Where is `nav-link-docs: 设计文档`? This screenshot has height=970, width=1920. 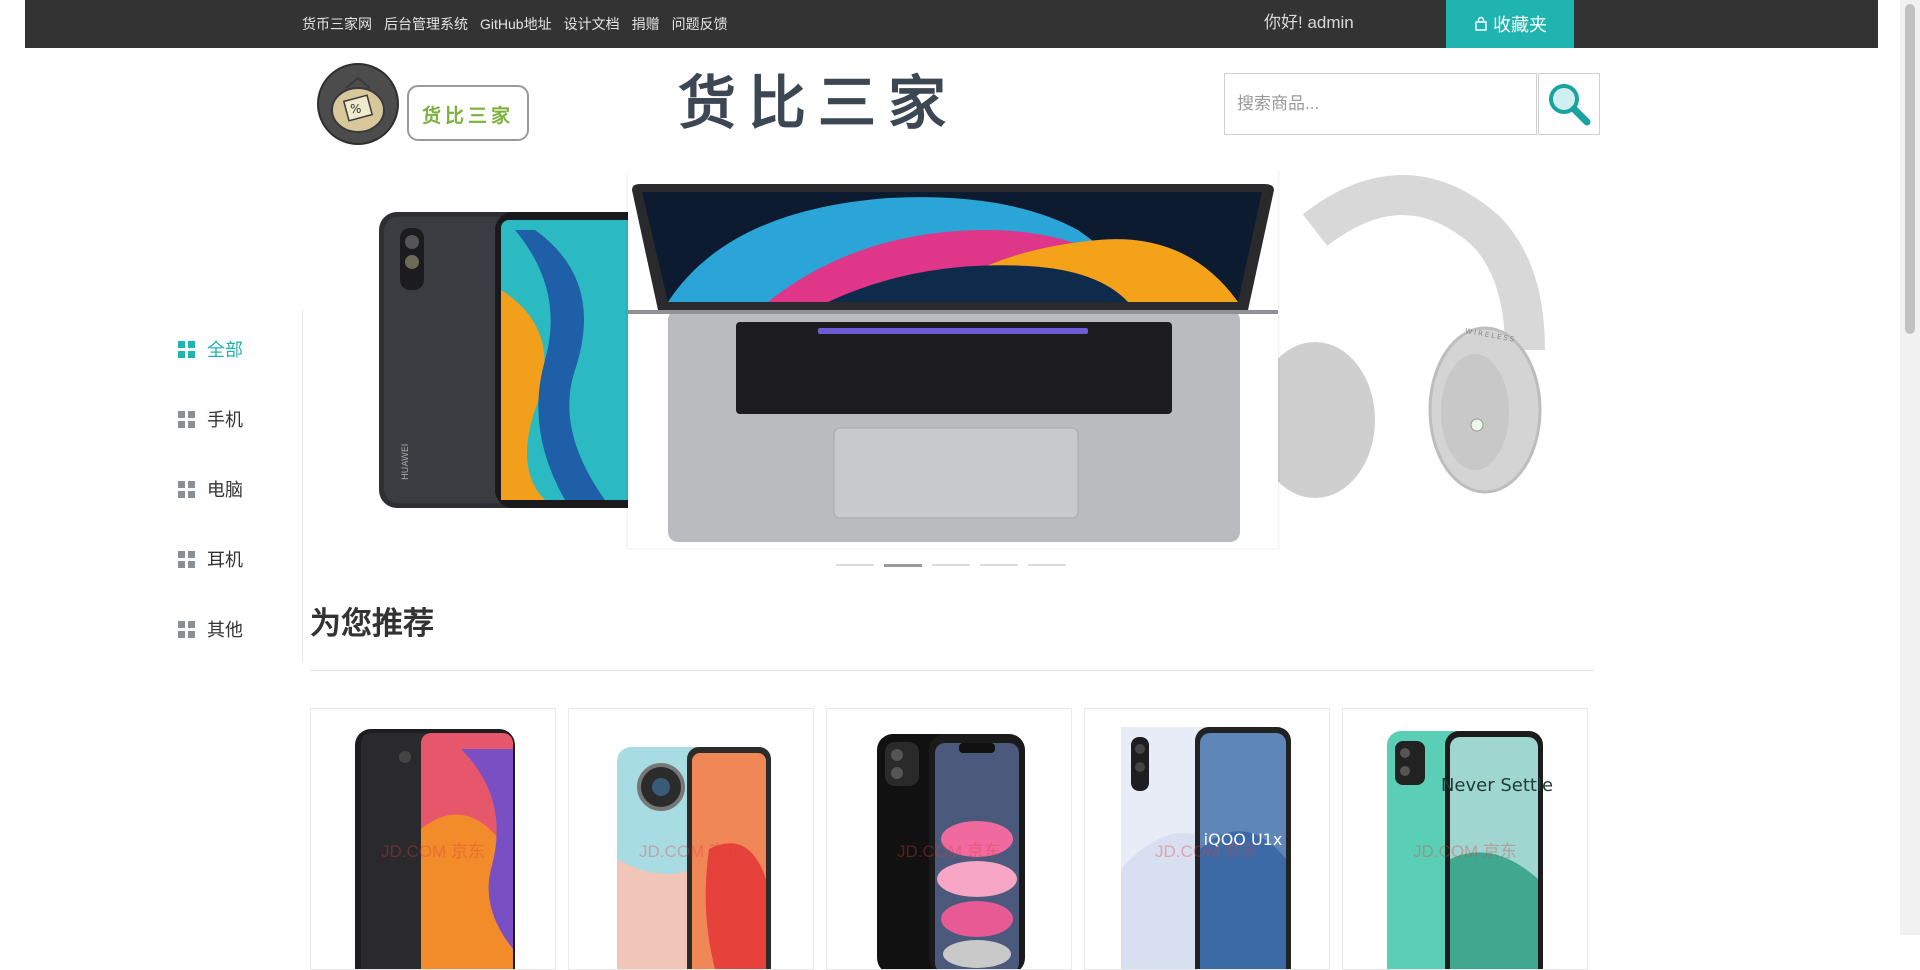
nav-link-docs: 设计文档 is located at coordinates (592, 24).